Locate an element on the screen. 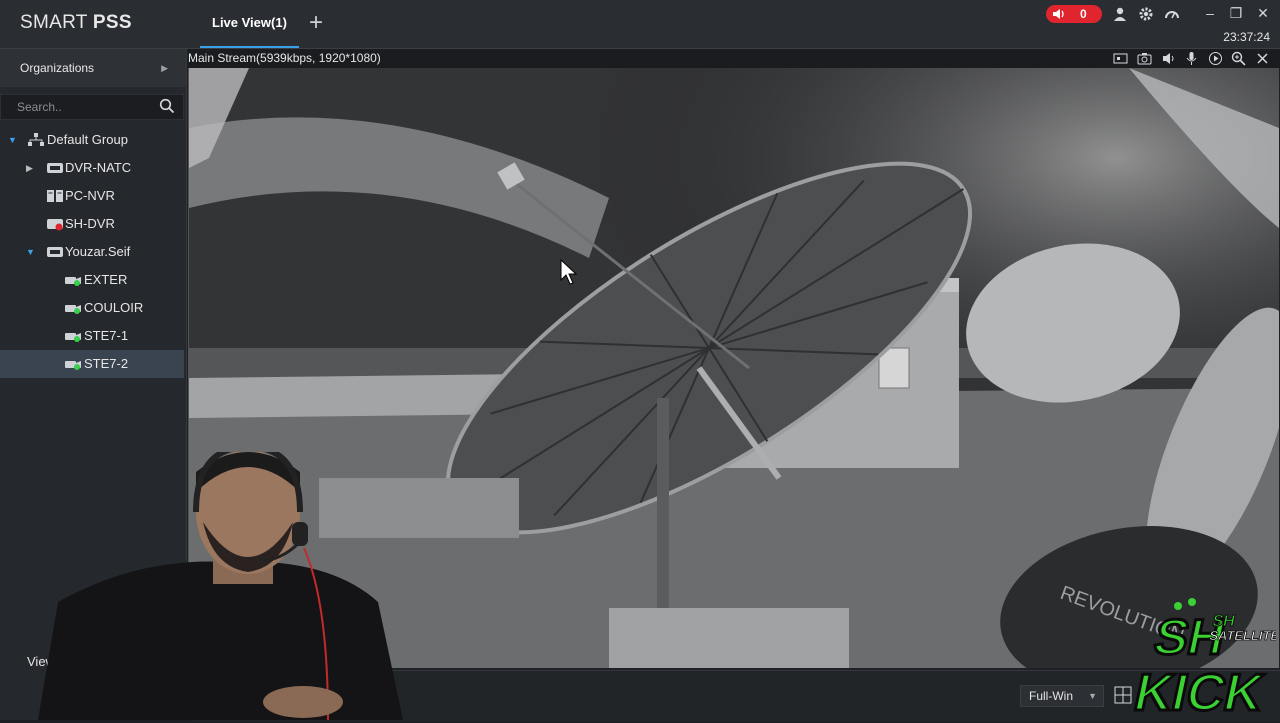 The image size is (1280, 723). tree-item-couloir: COULOIR is located at coordinates (92, 308).